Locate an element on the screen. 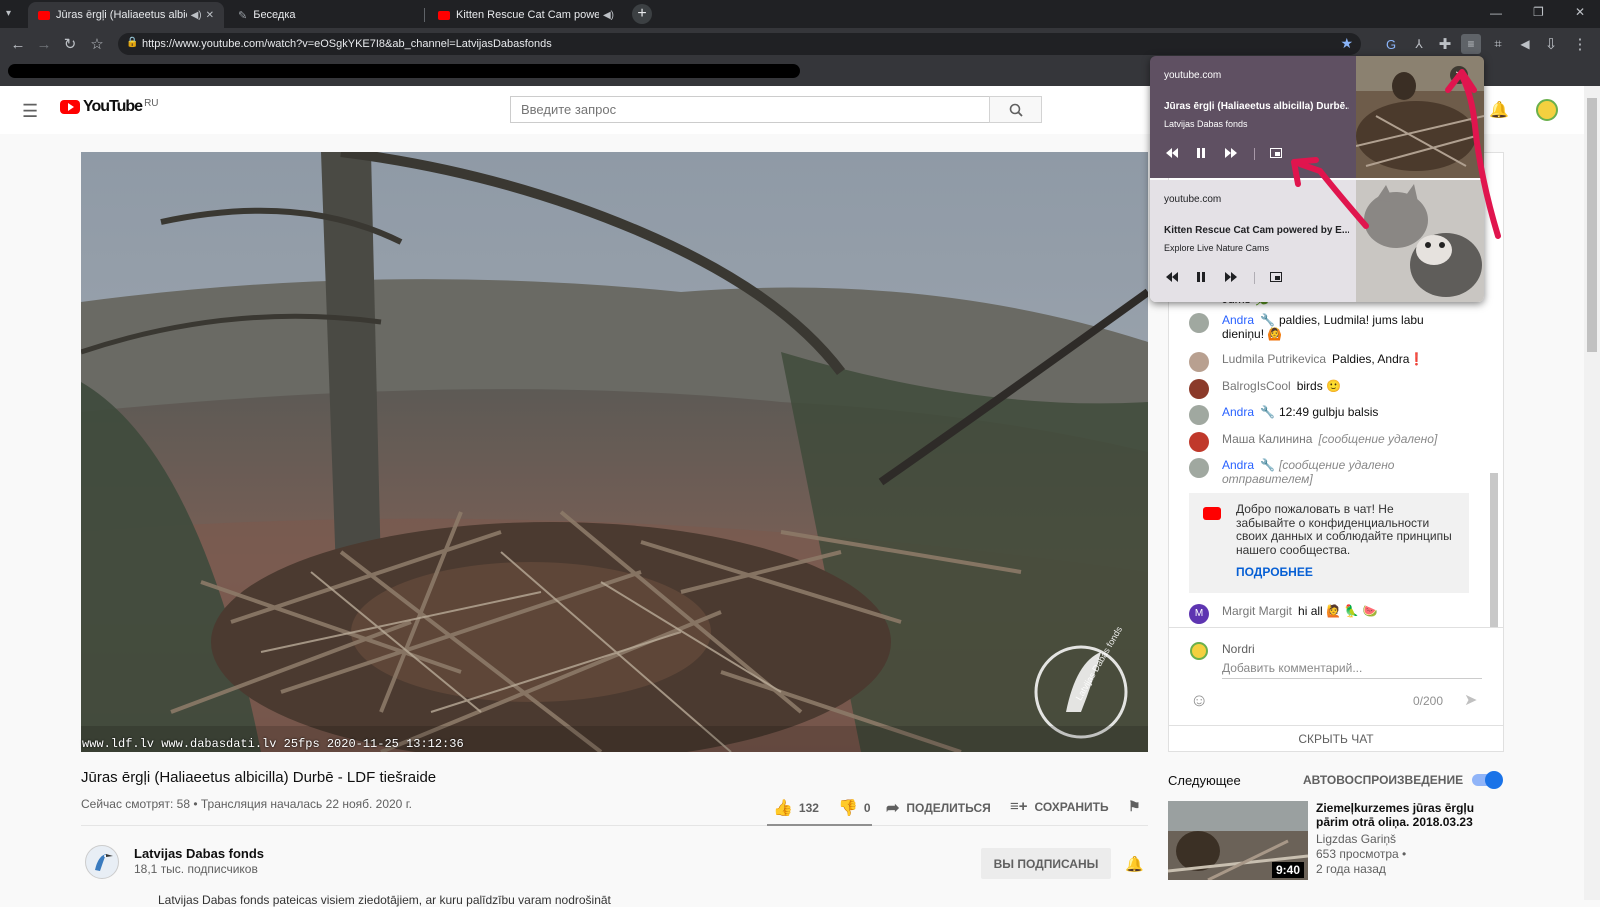 Image resolution: width=1600 pixels, height=907 pixels. chat-avatar: M is located at coordinates (1199, 614).